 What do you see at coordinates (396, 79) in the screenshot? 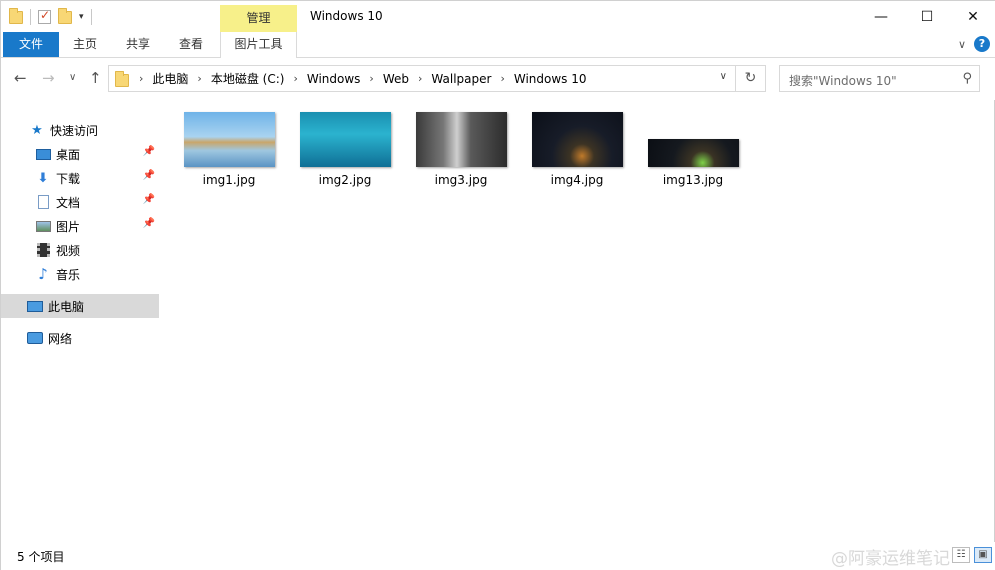
I see `breadcrumb-web: Web` at bounding box center [396, 79].